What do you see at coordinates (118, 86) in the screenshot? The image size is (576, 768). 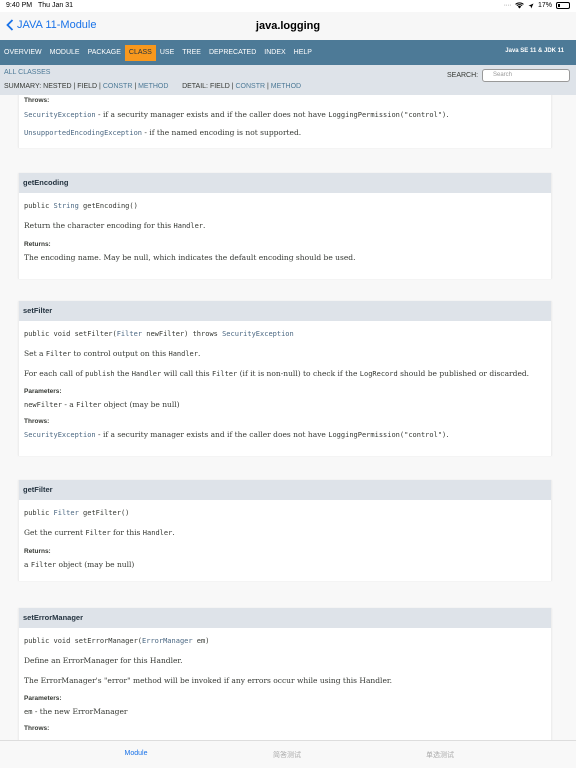 I see `summary-constr-link: CONSTR` at bounding box center [118, 86].